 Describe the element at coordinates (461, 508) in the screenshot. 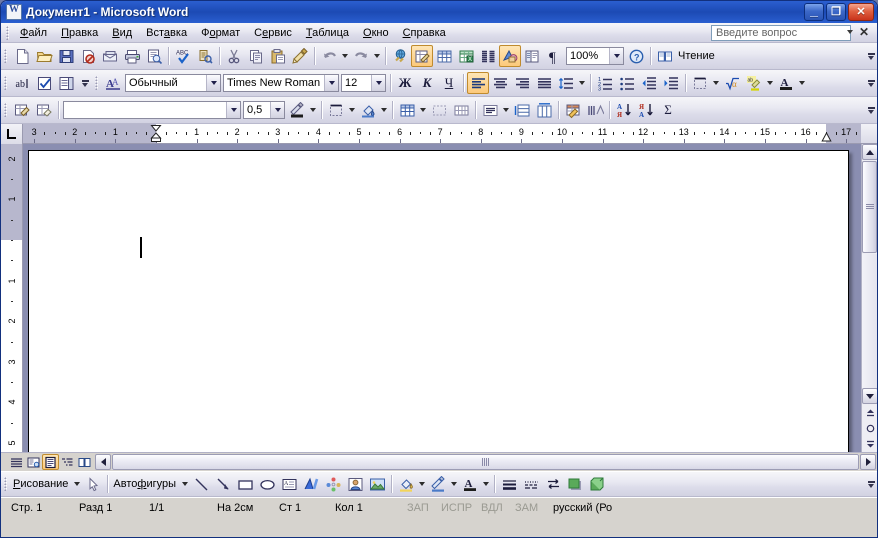

I see `status-track-changes: ИСПР` at that location.